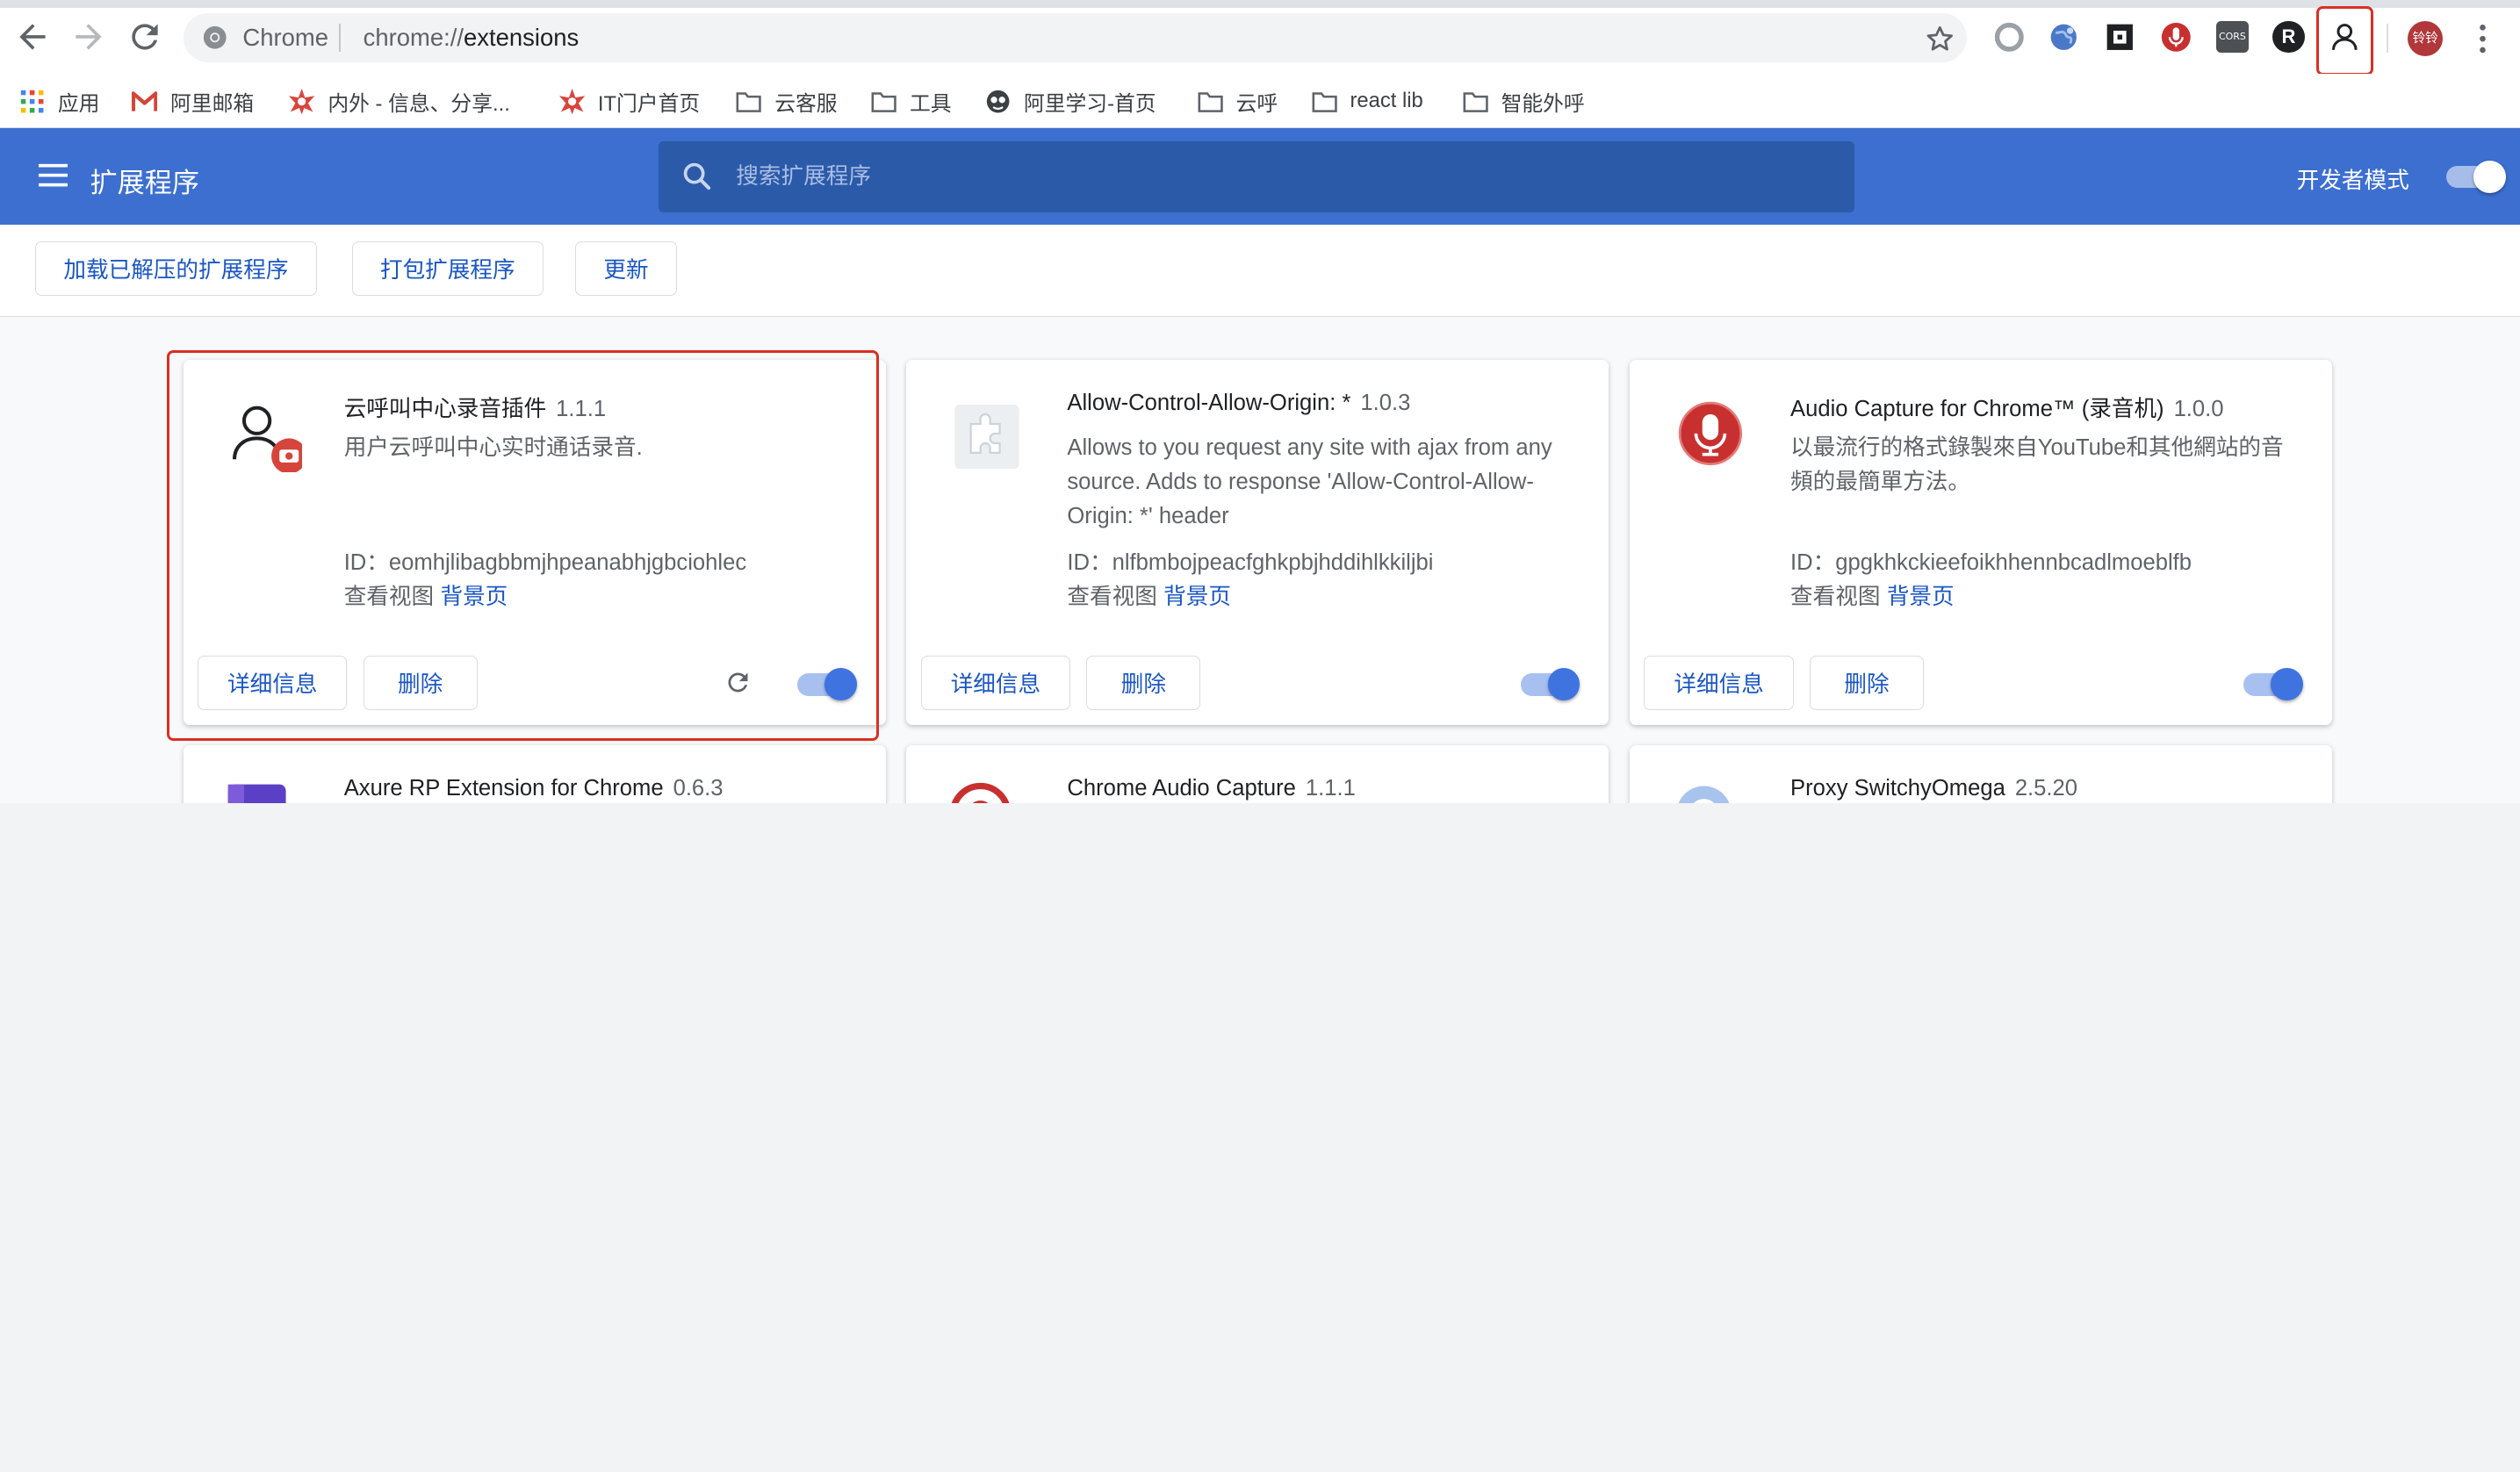  I want to click on mascot-icon, so click(998, 102).